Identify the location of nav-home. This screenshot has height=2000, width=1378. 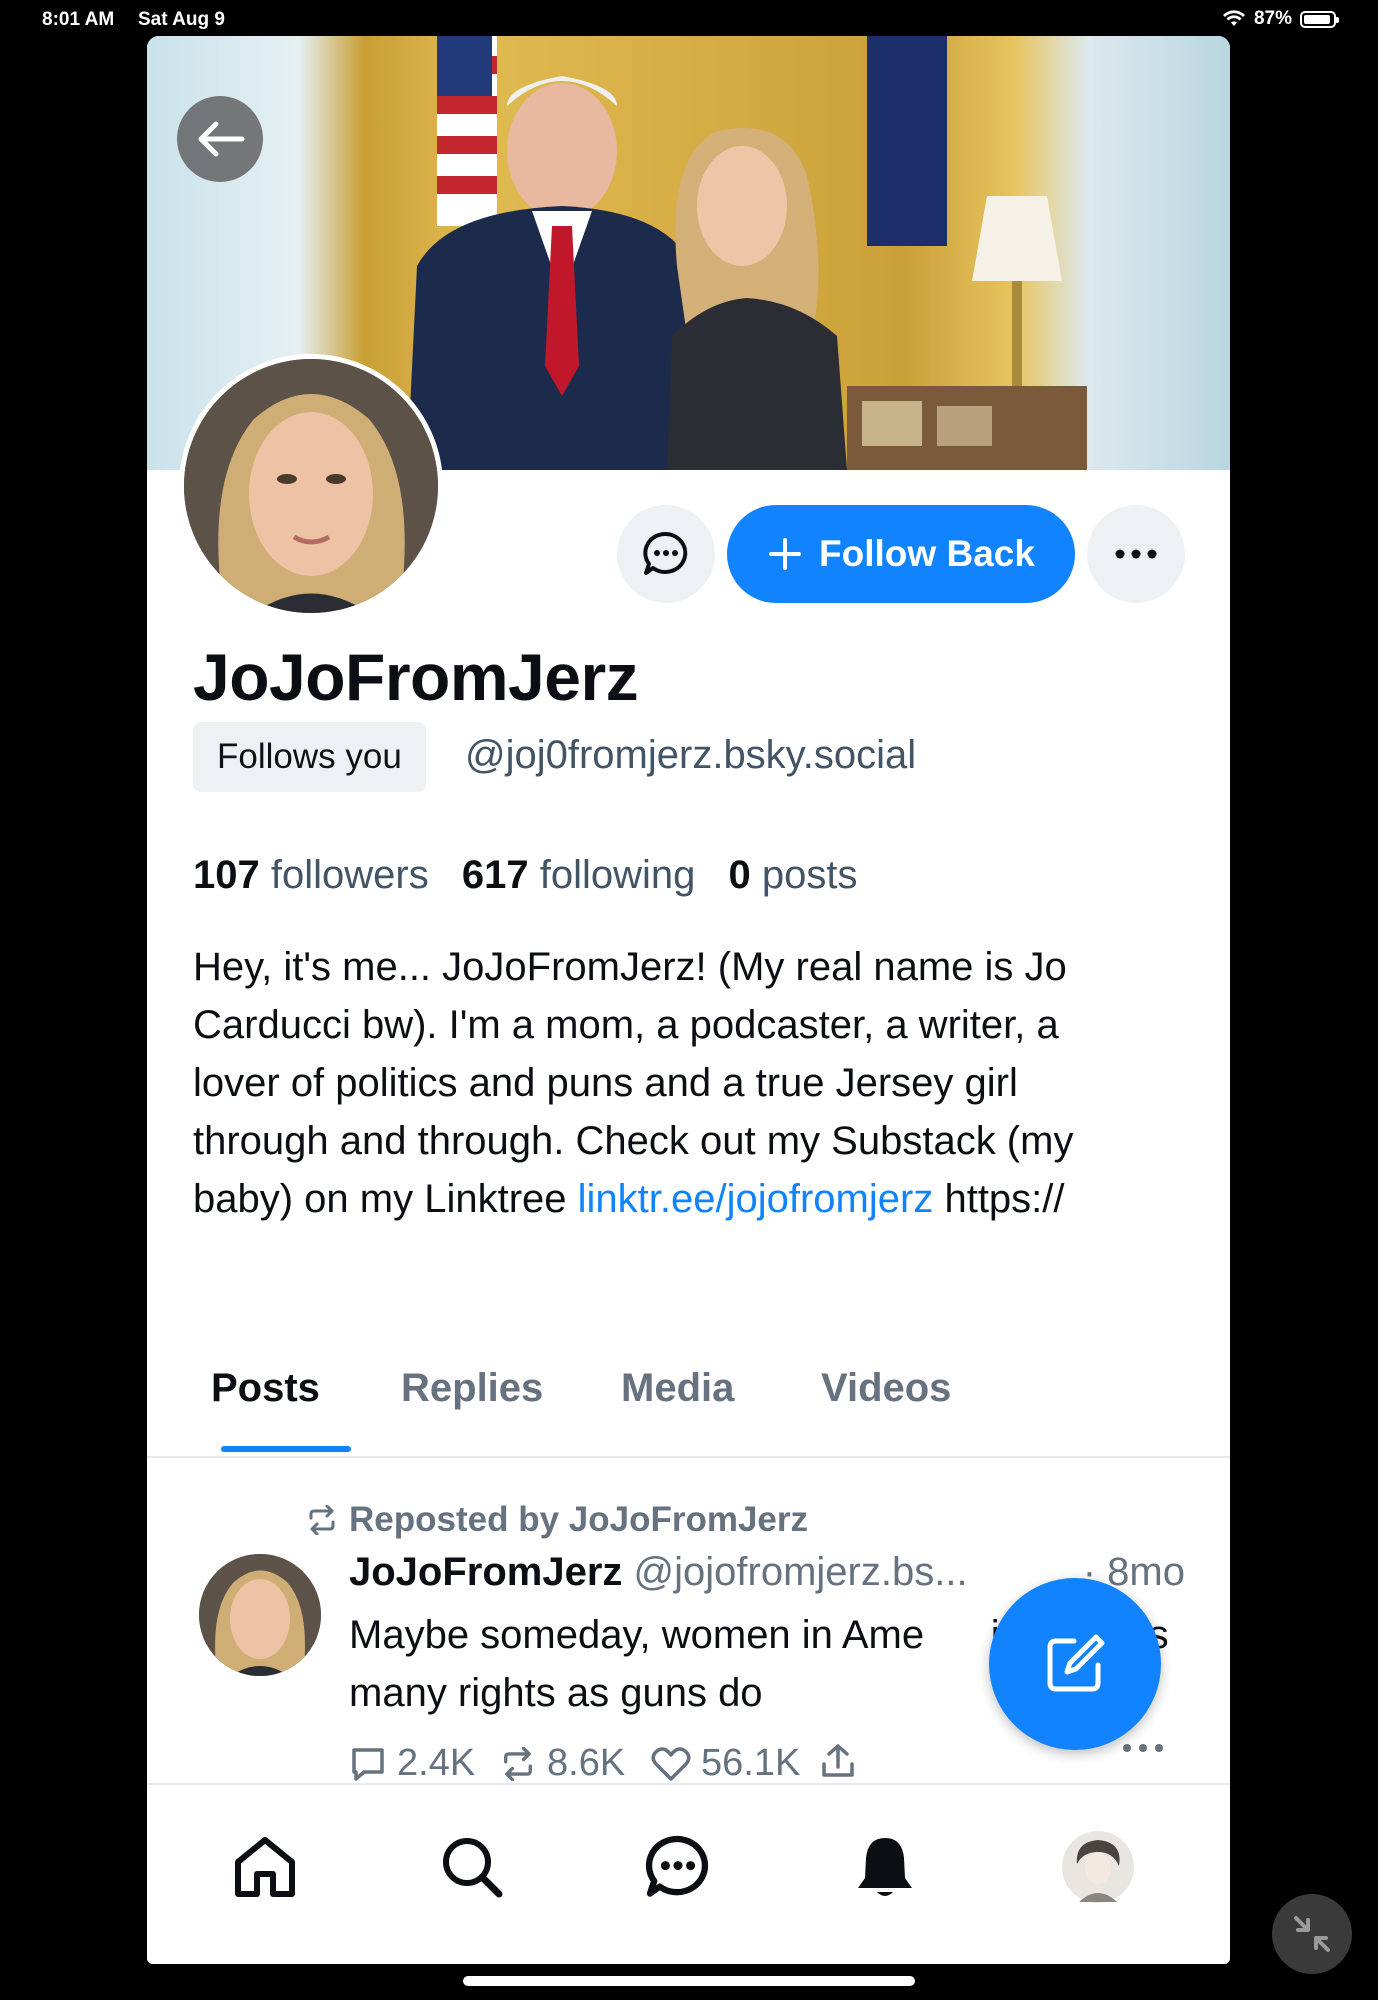
(265, 1867).